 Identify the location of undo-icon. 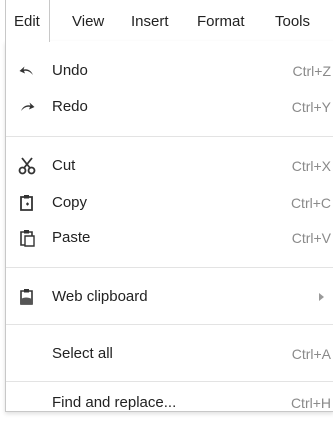
(27, 71).